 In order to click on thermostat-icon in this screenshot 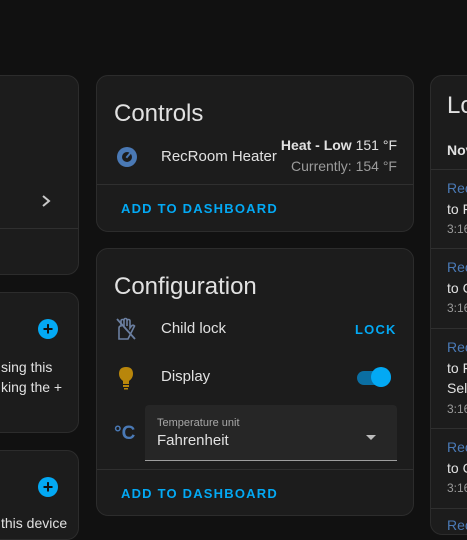, I will do `click(127, 159)`.